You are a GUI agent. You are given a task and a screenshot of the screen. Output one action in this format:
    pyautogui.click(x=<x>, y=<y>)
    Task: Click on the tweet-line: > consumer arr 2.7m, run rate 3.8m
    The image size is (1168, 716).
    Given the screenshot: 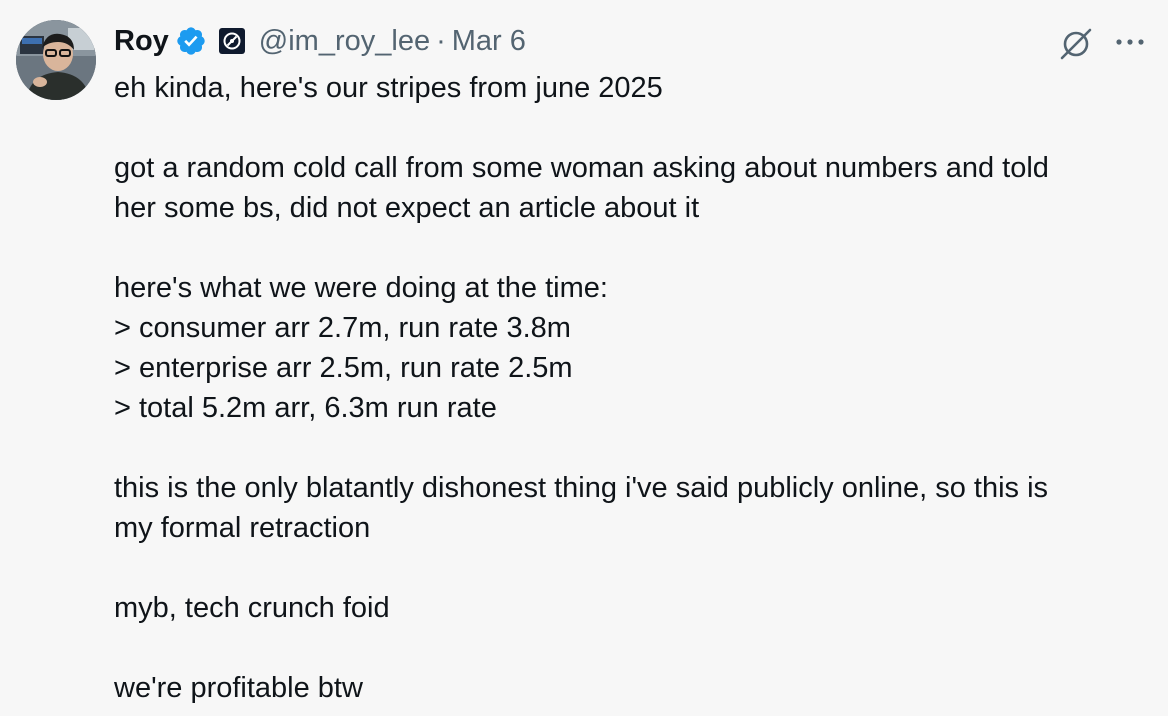 What is the action you would take?
    pyautogui.click(x=342, y=328)
    